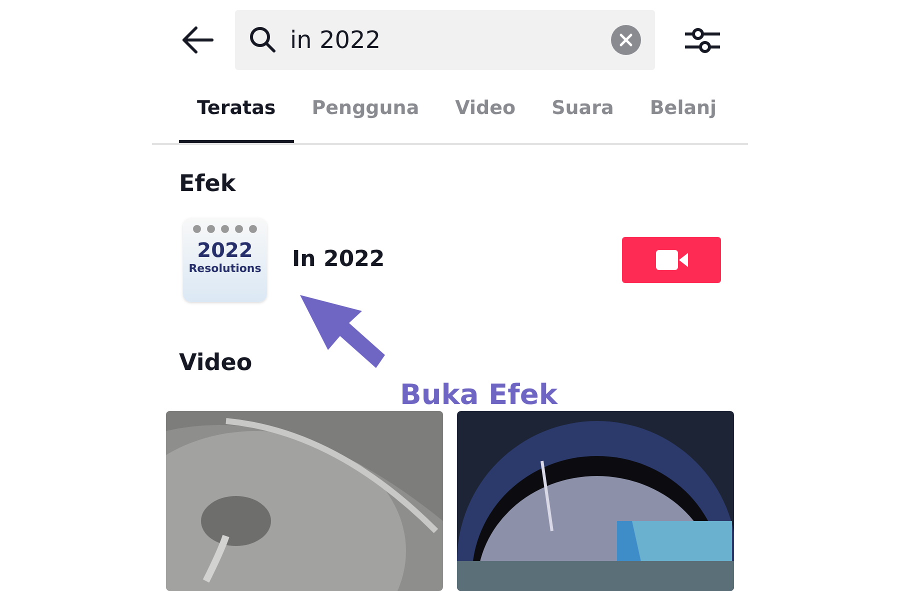 This screenshot has width=900, height=591. What do you see at coordinates (197, 40) in the screenshot?
I see `back-icon` at bounding box center [197, 40].